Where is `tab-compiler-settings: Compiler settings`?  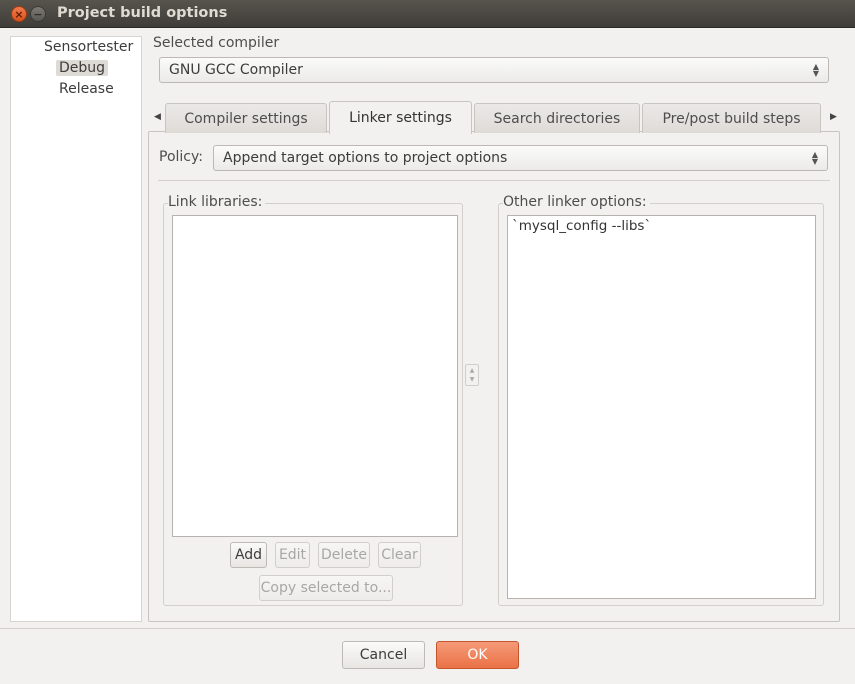 tab-compiler-settings: Compiler settings is located at coordinates (246, 118).